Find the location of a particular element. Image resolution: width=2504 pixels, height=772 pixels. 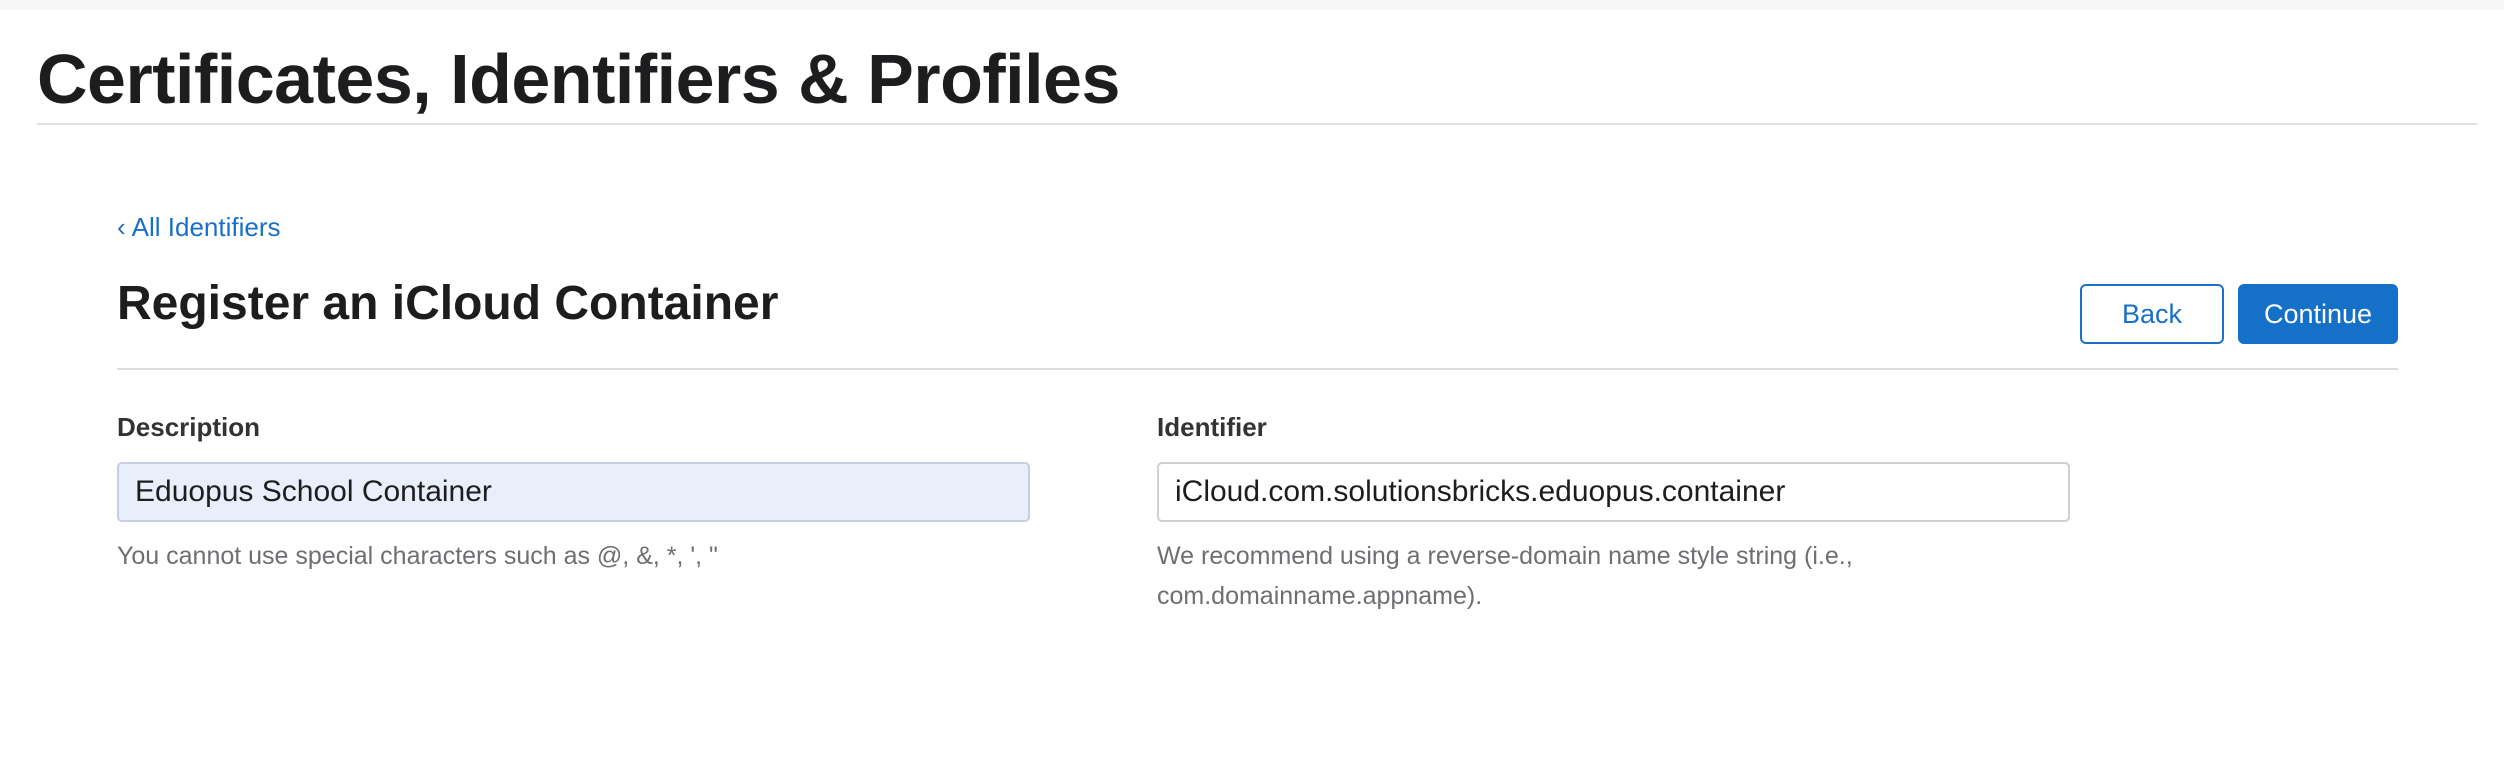

back-button: Back is located at coordinates (2152, 314).